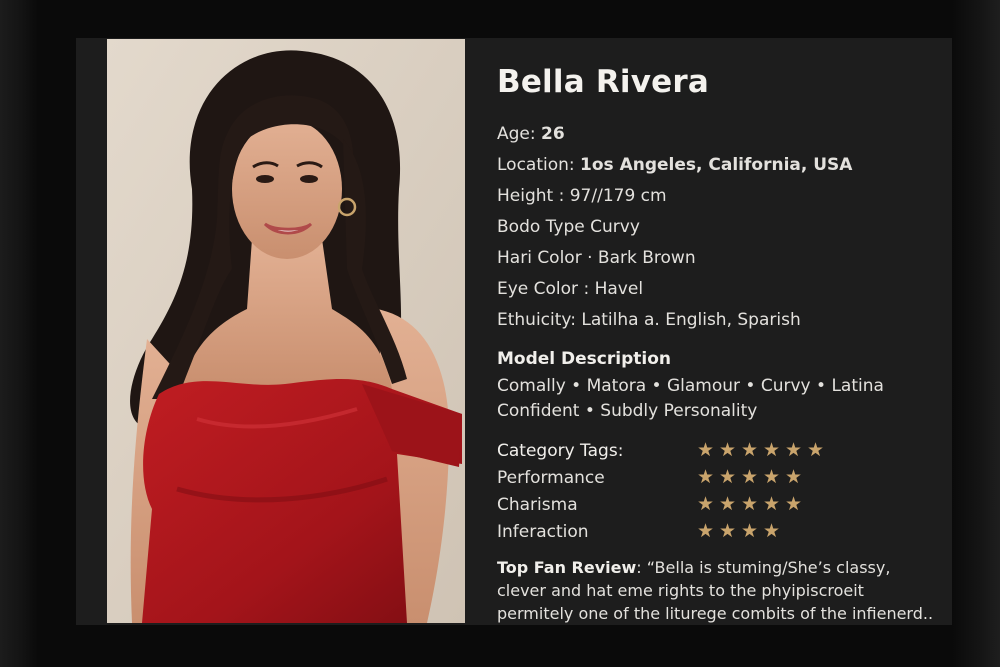 The width and height of the screenshot is (1000, 667). What do you see at coordinates (584, 359) in the screenshot?
I see `description-title: Model Description` at bounding box center [584, 359].